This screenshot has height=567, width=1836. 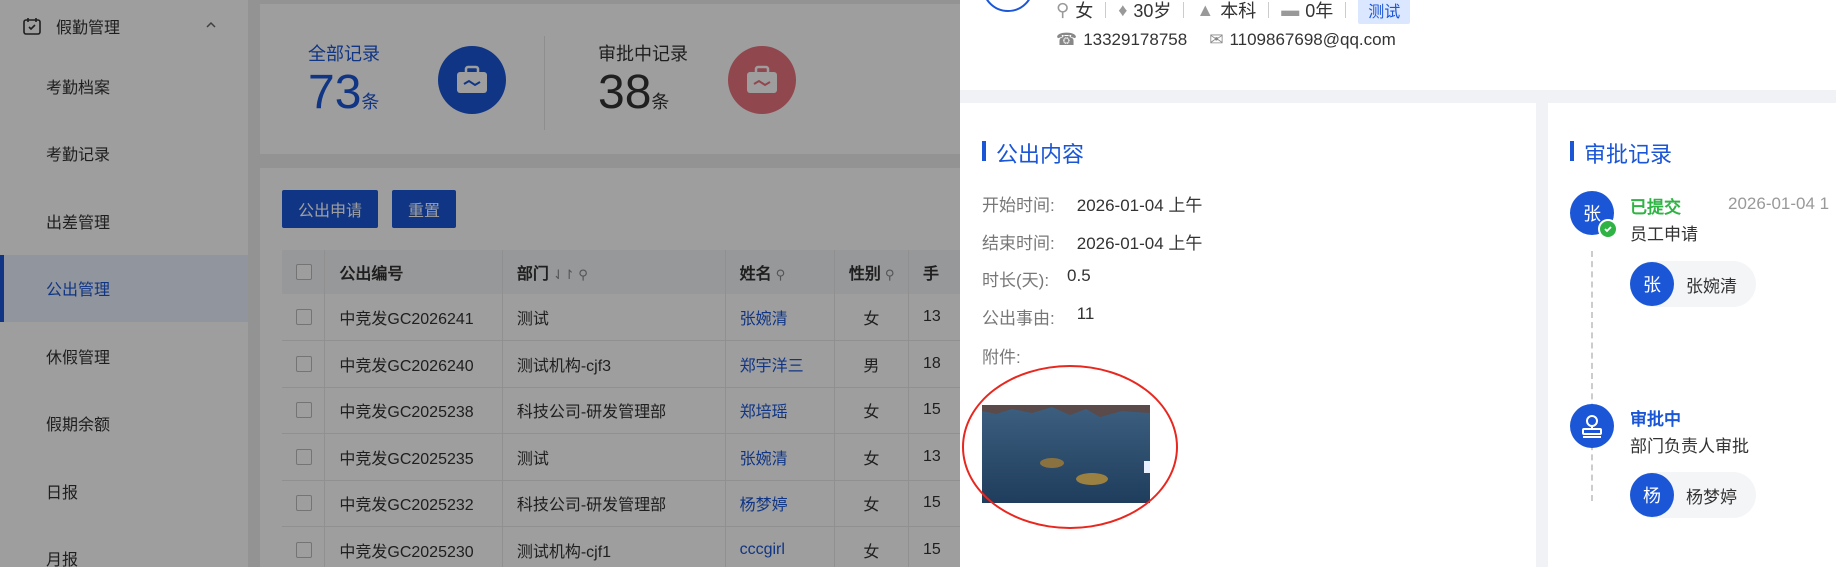 I want to click on field-value: 11, so click(x=1085, y=313).